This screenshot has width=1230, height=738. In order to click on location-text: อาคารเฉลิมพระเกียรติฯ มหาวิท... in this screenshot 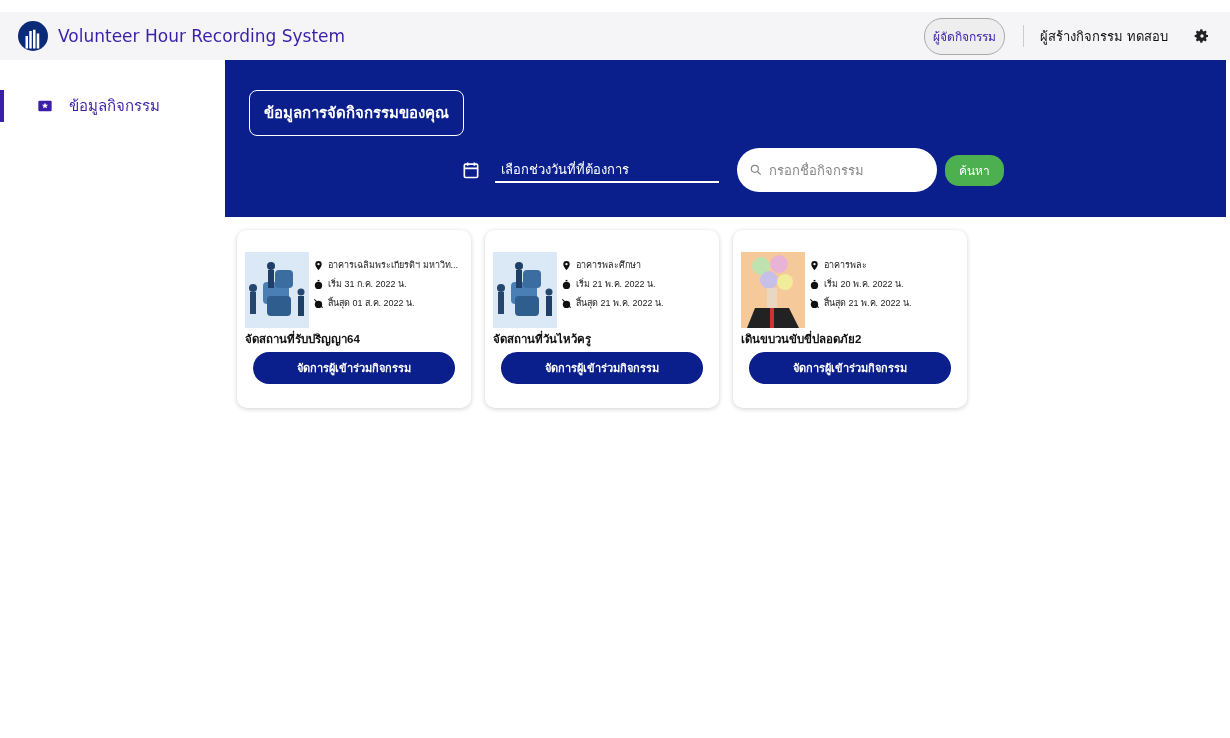, I will do `click(393, 265)`.